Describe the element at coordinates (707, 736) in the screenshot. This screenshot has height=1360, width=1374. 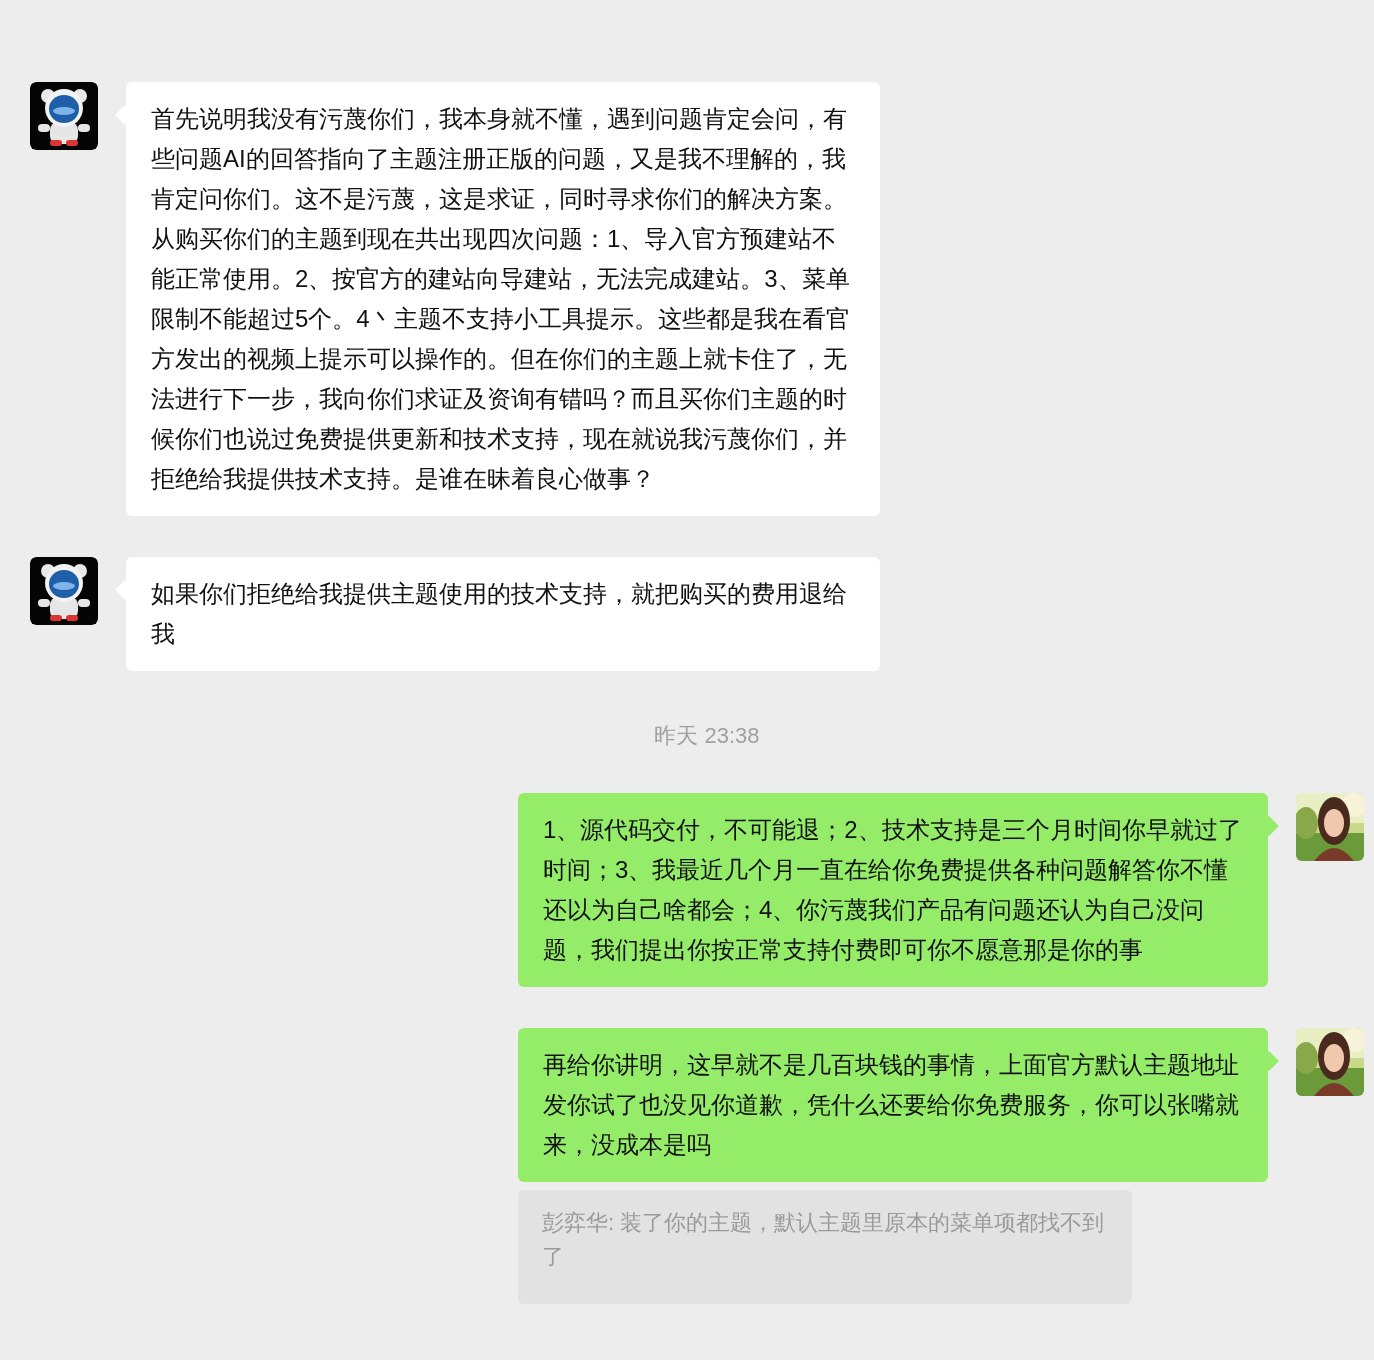
I see `timestamp: 昨天 23:38` at that location.